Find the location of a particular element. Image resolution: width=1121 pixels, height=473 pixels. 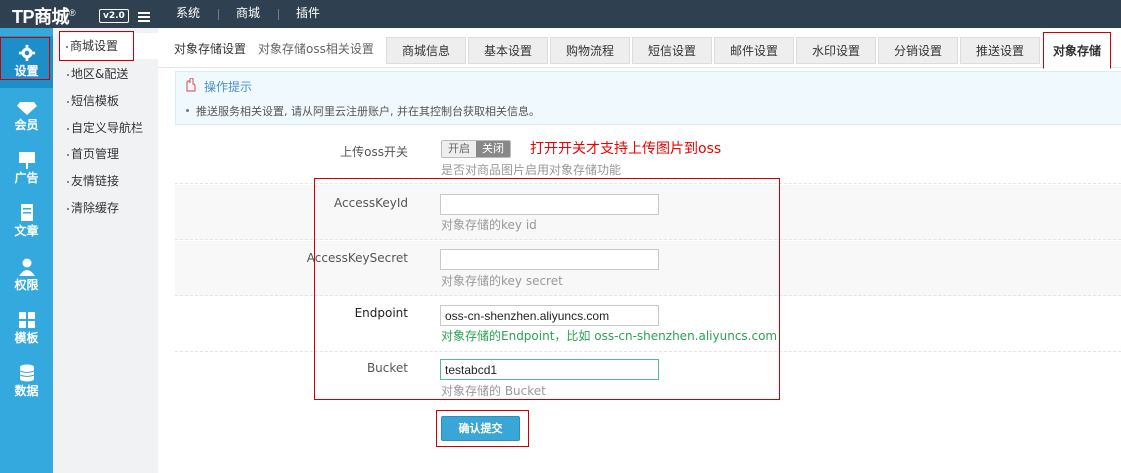

highlight-box-submit is located at coordinates (482, 428).